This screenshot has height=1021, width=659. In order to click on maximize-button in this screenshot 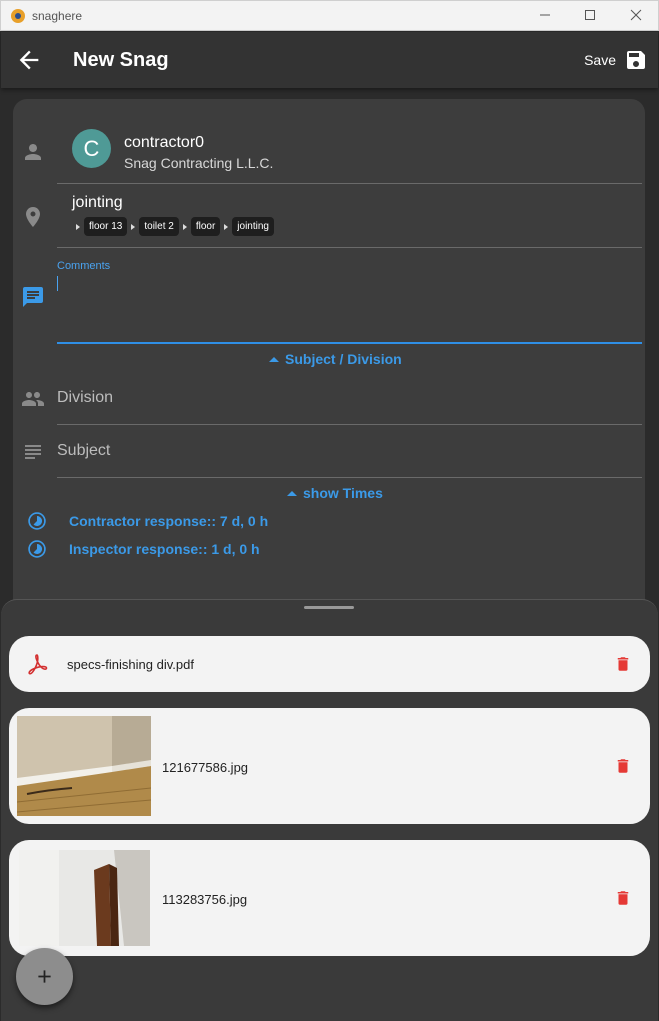, I will do `click(590, 16)`.